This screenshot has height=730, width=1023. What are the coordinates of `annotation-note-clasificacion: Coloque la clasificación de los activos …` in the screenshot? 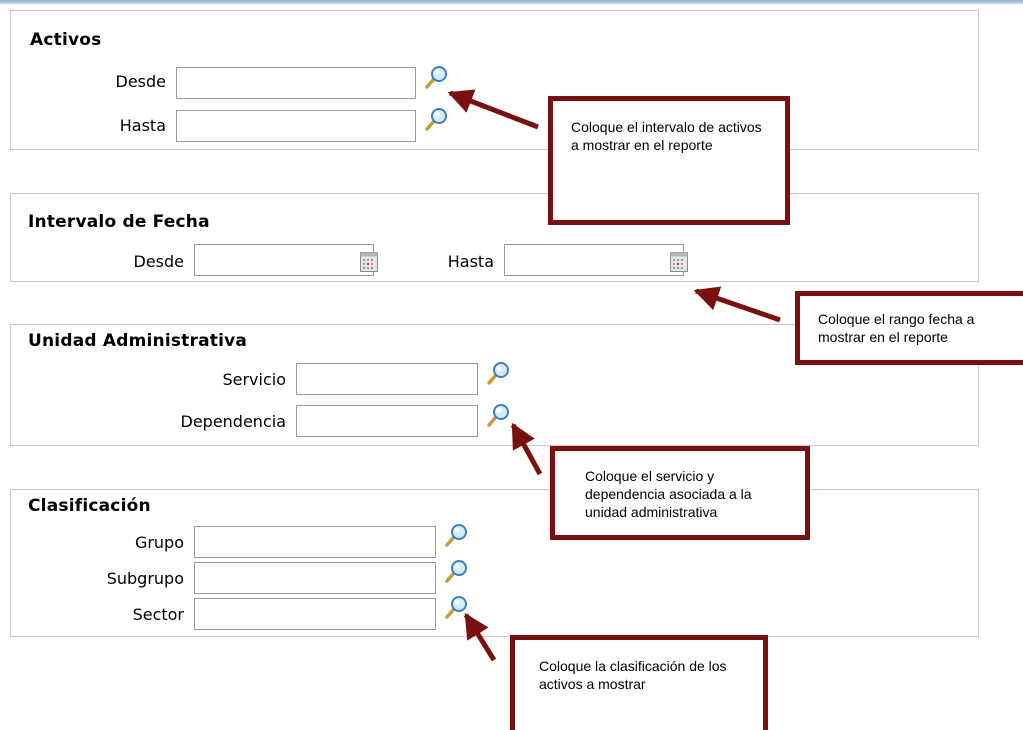 It's located at (639, 682).